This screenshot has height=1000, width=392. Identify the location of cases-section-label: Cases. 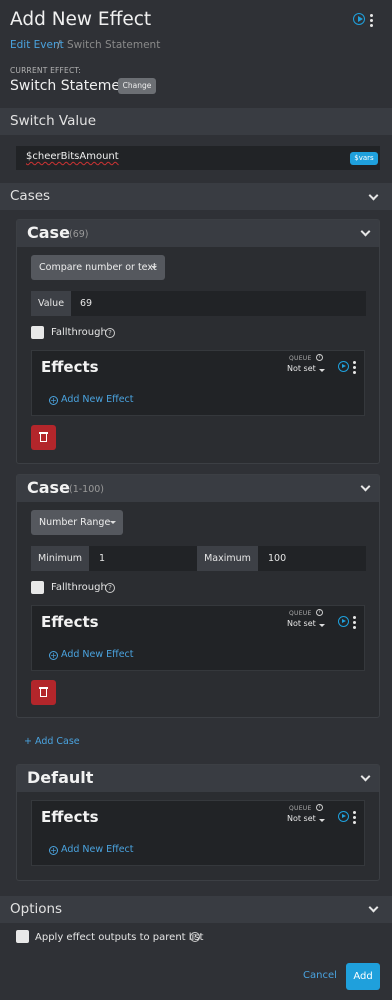
(30, 196).